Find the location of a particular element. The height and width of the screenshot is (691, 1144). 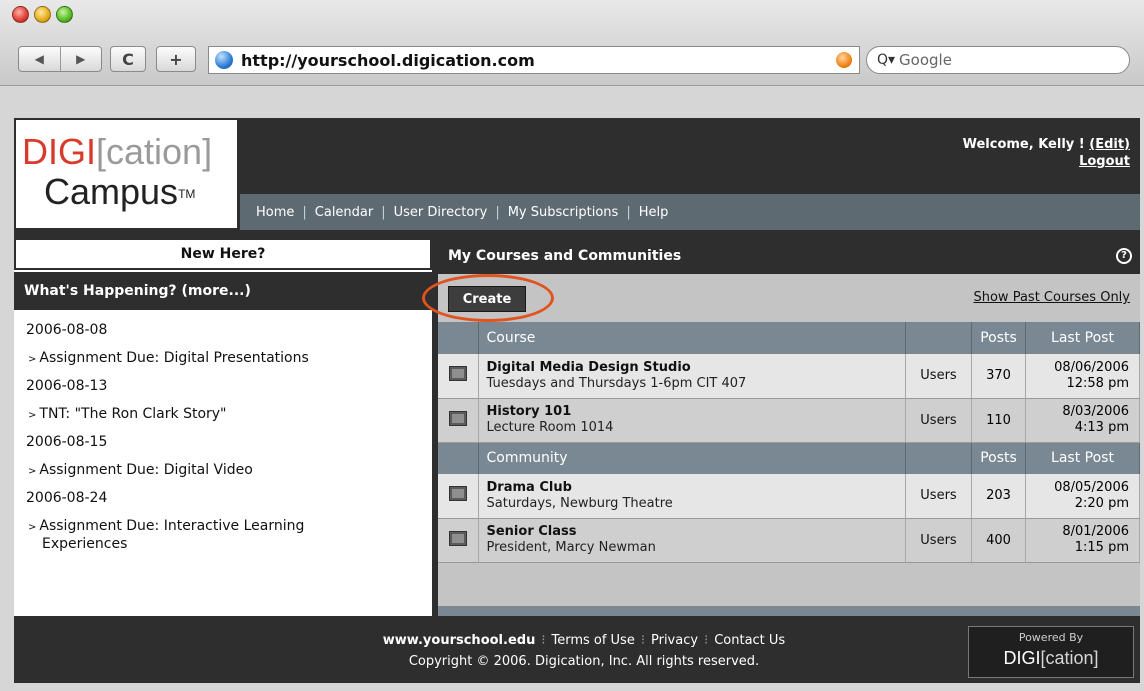

community-header-row: Community Posts Last Post is located at coordinates (789, 458).